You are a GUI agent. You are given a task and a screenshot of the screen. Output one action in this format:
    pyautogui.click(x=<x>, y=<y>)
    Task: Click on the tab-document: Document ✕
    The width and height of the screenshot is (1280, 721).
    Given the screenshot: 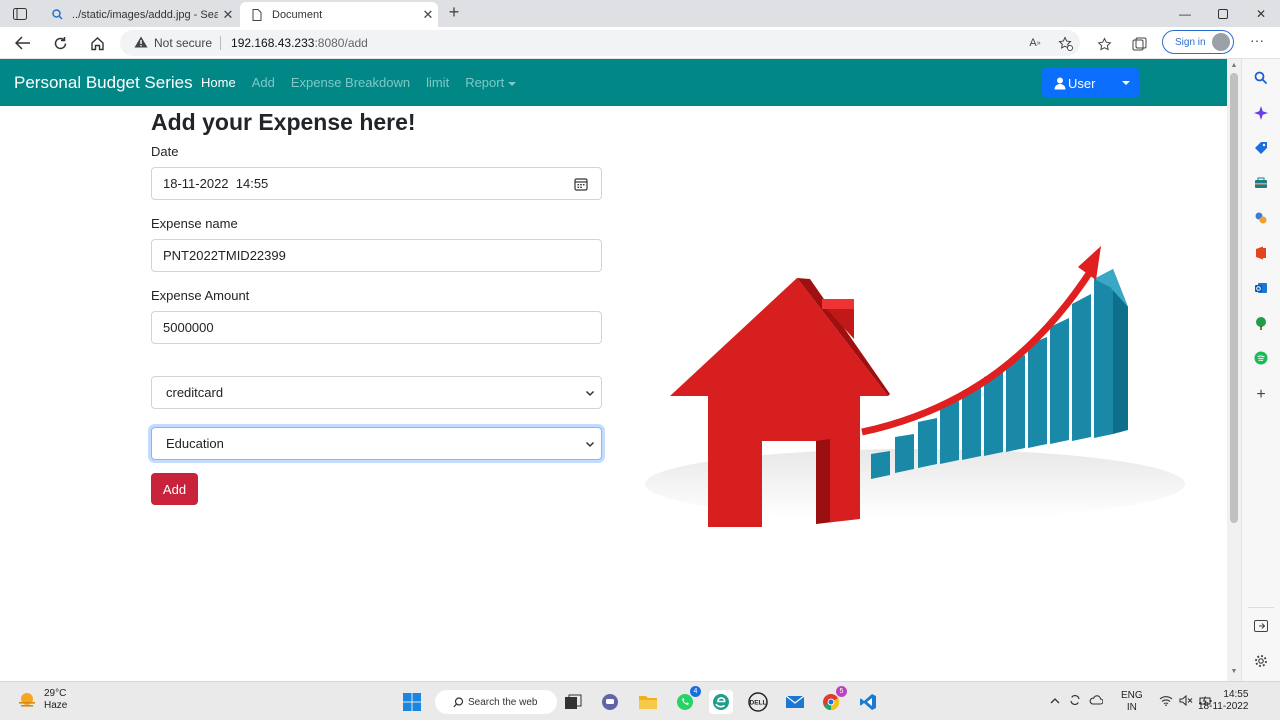 What is the action you would take?
    pyautogui.click(x=339, y=14)
    